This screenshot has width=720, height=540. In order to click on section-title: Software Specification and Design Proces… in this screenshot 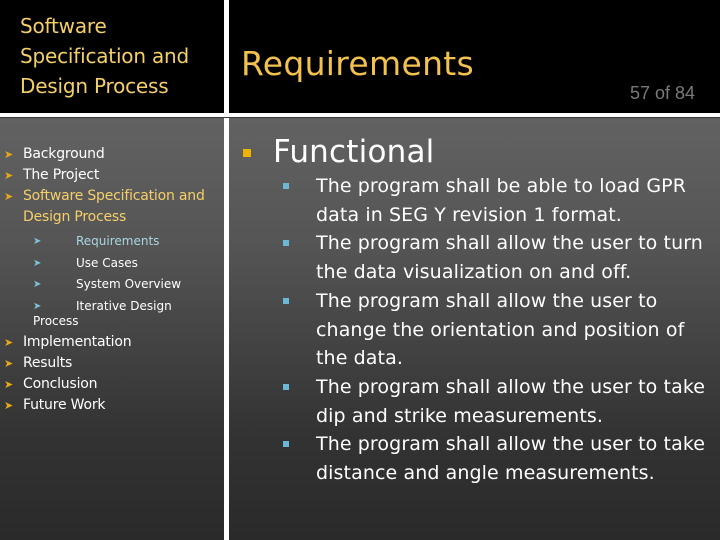, I will do `click(104, 56)`.